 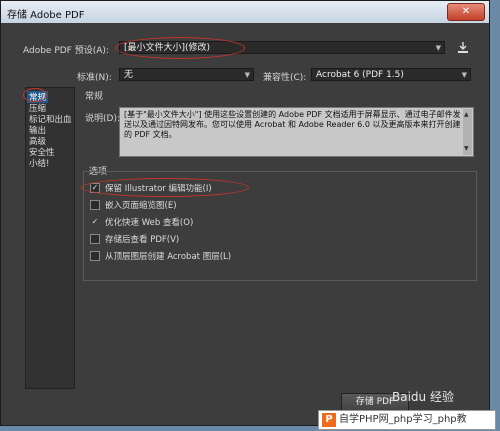 What do you see at coordinates (94, 97) in the screenshot?
I see `section-title: 常规` at bounding box center [94, 97].